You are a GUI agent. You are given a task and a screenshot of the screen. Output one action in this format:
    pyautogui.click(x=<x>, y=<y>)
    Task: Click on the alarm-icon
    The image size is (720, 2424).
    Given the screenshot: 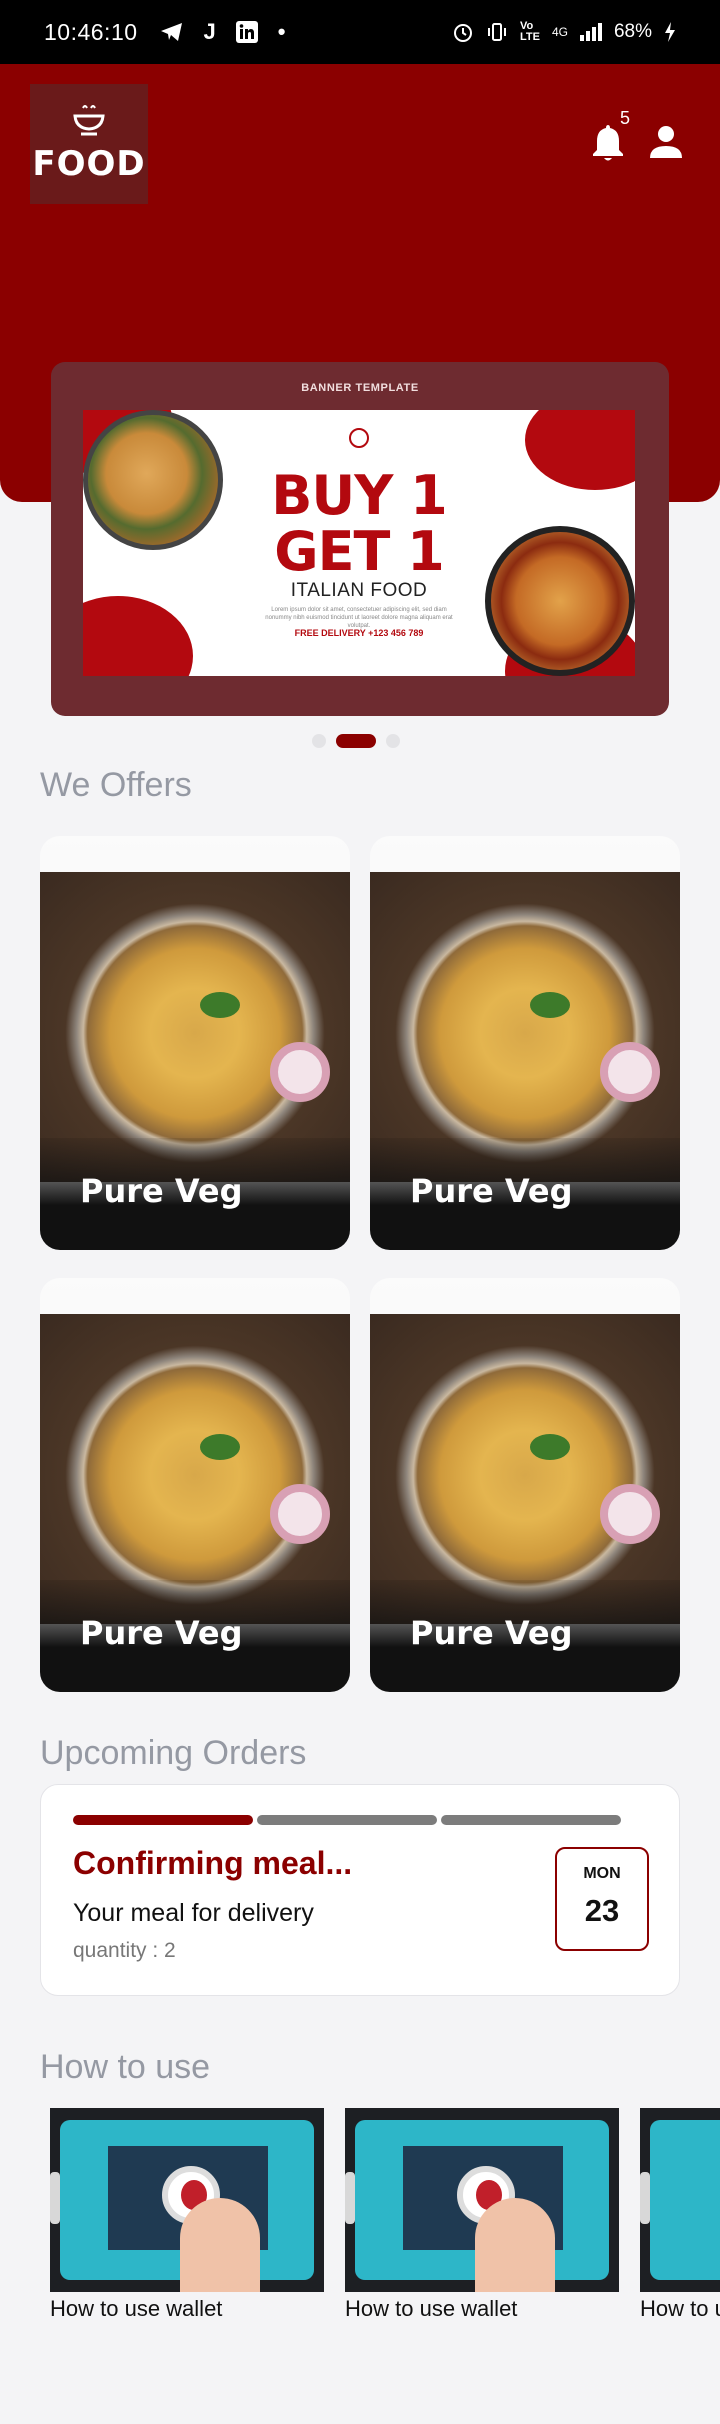 What is the action you would take?
    pyautogui.click(x=462, y=33)
    